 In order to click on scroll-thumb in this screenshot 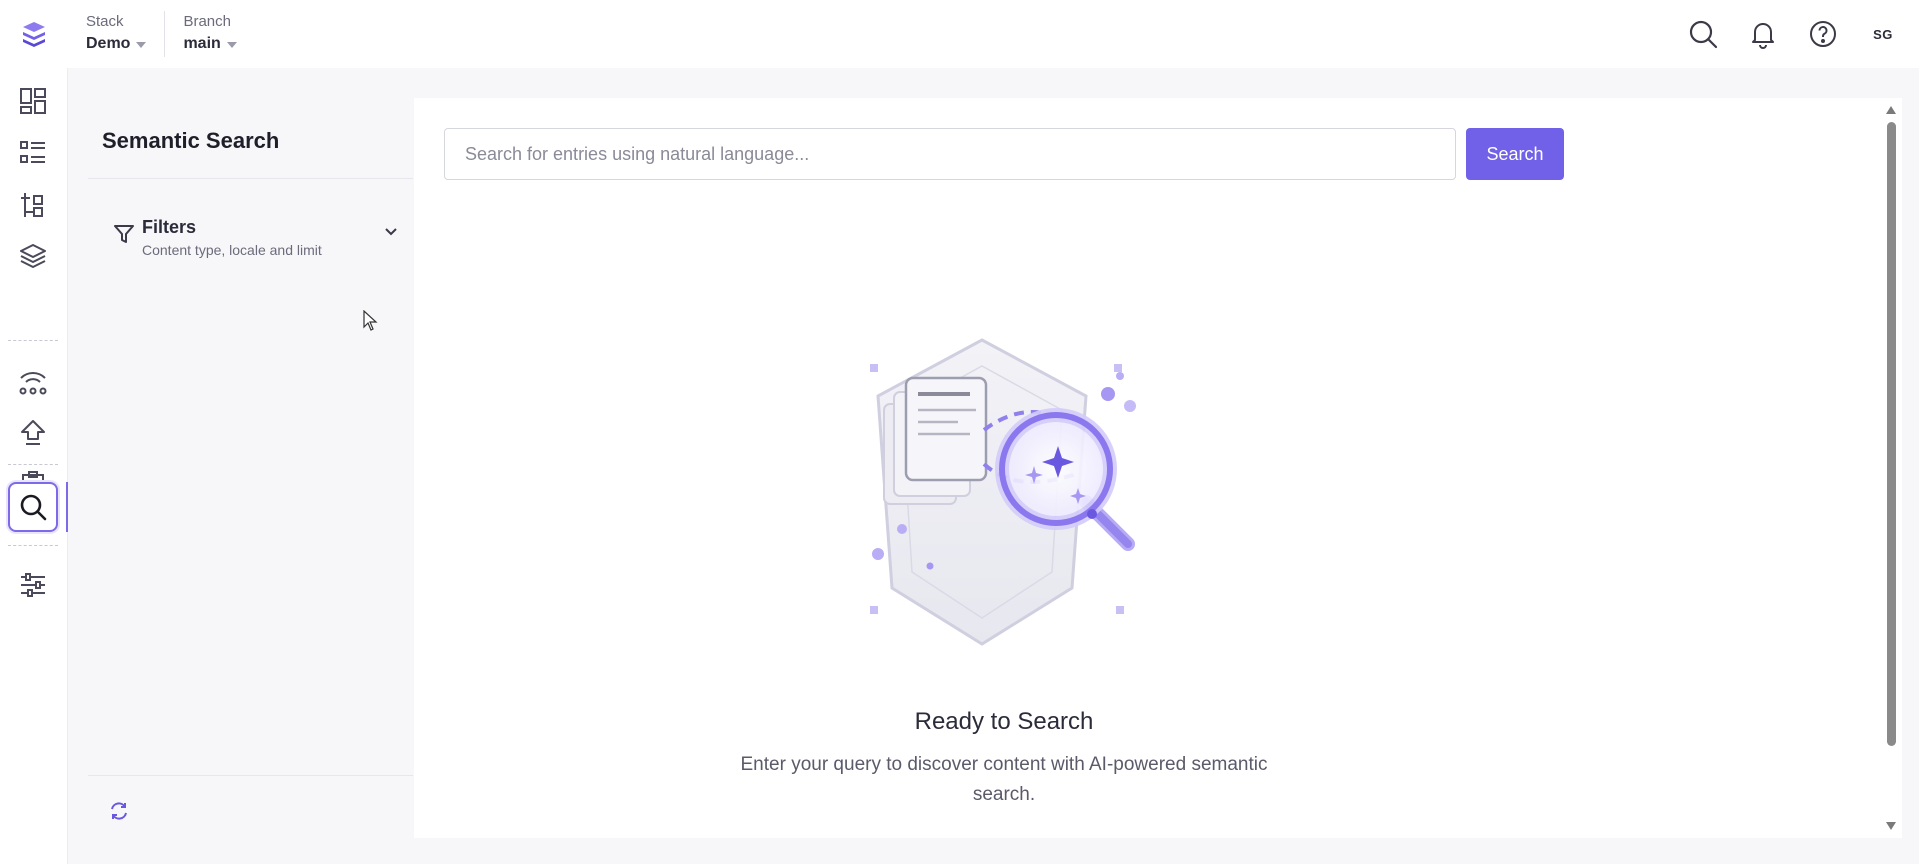, I will do `click(1891, 434)`.